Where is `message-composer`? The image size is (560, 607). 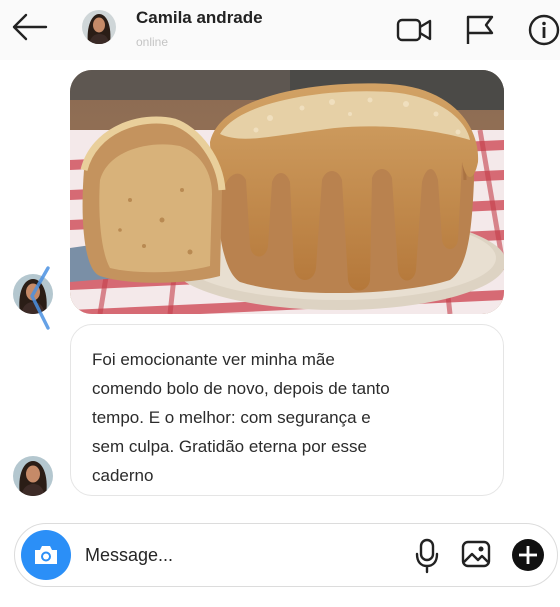
message-composer is located at coordinates (286, 555).